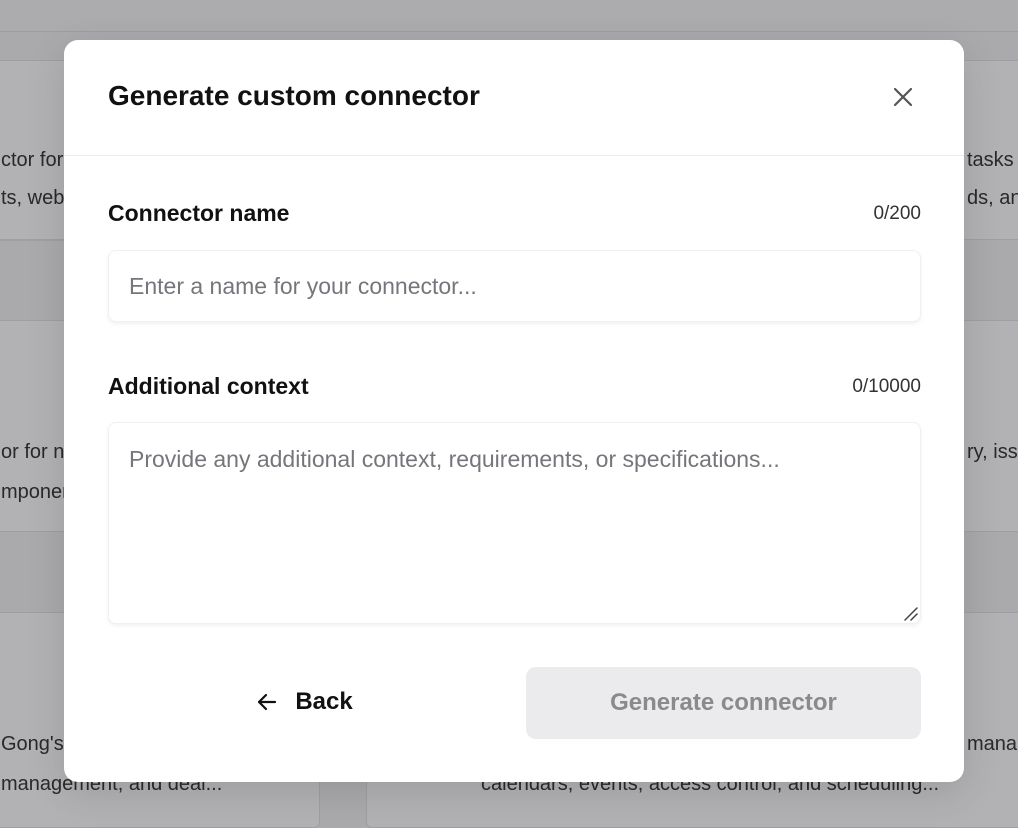 The width and height of the screenshot is (1018, 828). Describe the element at coordinates (267, 702) in the screenshot. I see `arrow-left-icon` at that location.